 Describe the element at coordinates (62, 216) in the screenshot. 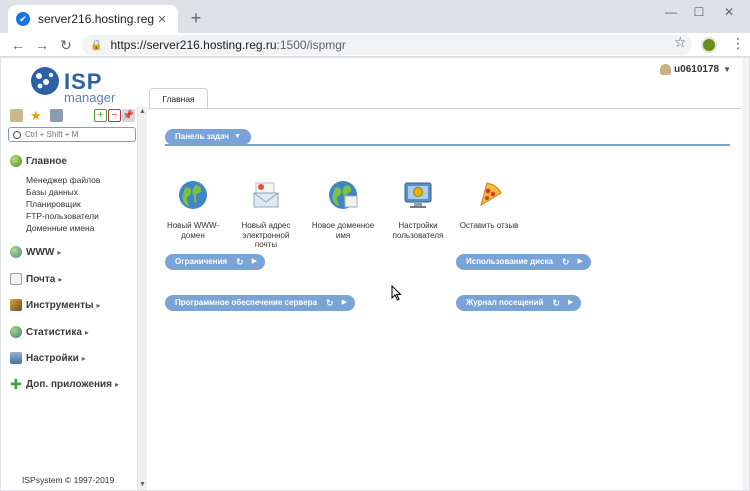

I see `sidebar-item-ftp-users: FTP-пользователи` at that location.